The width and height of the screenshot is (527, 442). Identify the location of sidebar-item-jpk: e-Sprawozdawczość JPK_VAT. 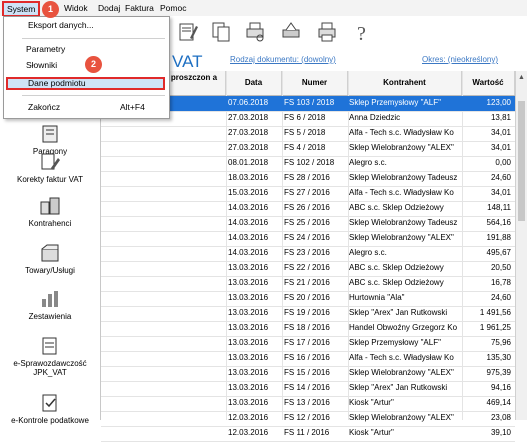
(50, 356).